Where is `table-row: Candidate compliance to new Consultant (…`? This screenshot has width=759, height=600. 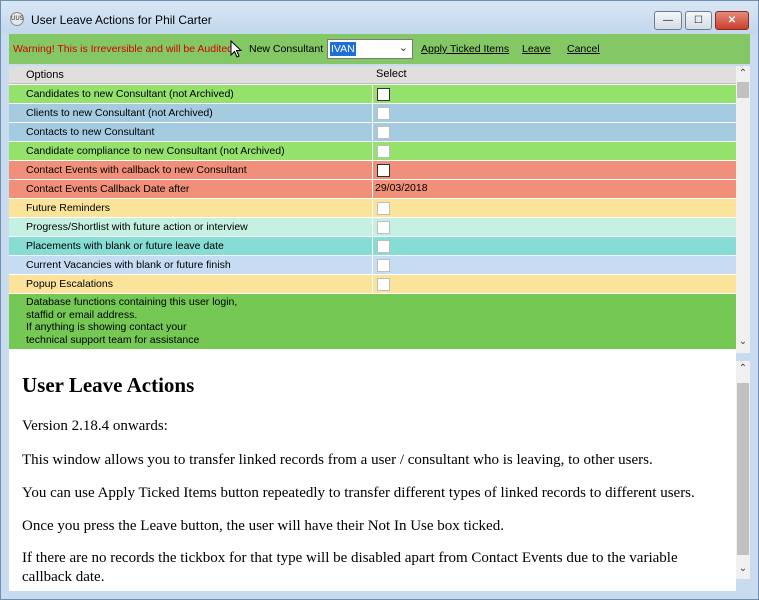 table-row: Candidate compliance to new Consultant (… is located at coordinates (372, 151).